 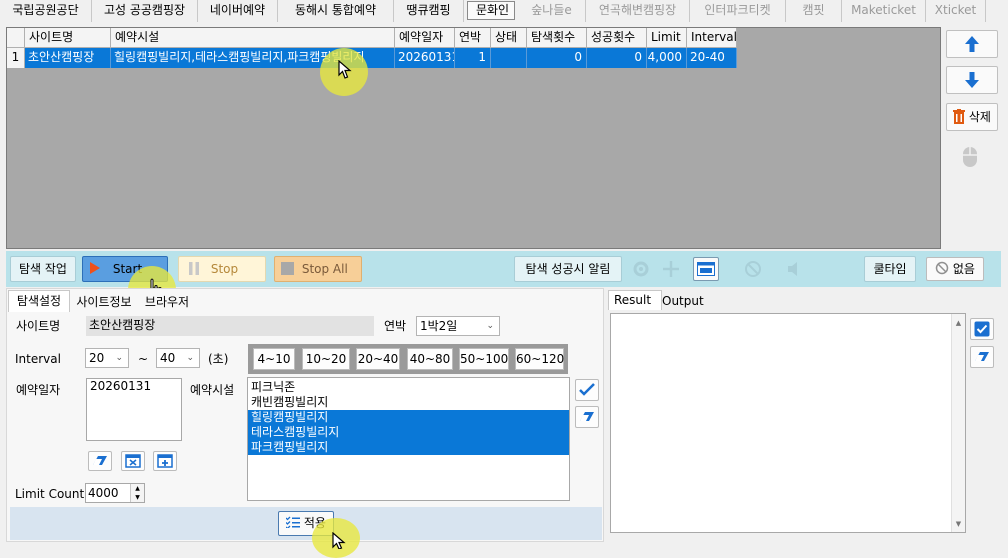 I want to click on tab-browser: 브라우저, so click(x=167, y=302).